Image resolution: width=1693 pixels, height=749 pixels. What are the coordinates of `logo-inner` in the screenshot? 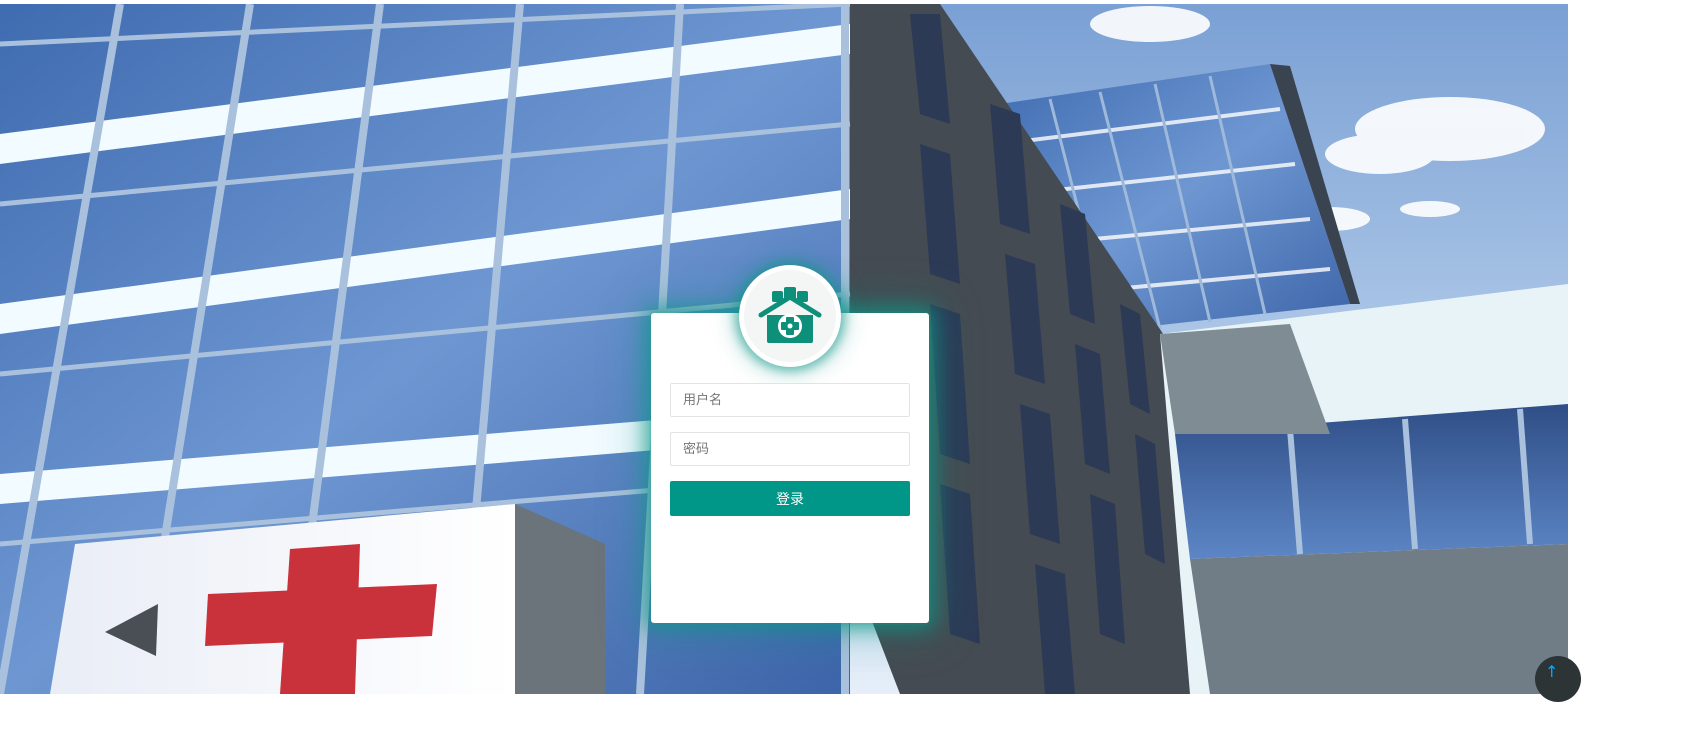 It's located at (790, 316).